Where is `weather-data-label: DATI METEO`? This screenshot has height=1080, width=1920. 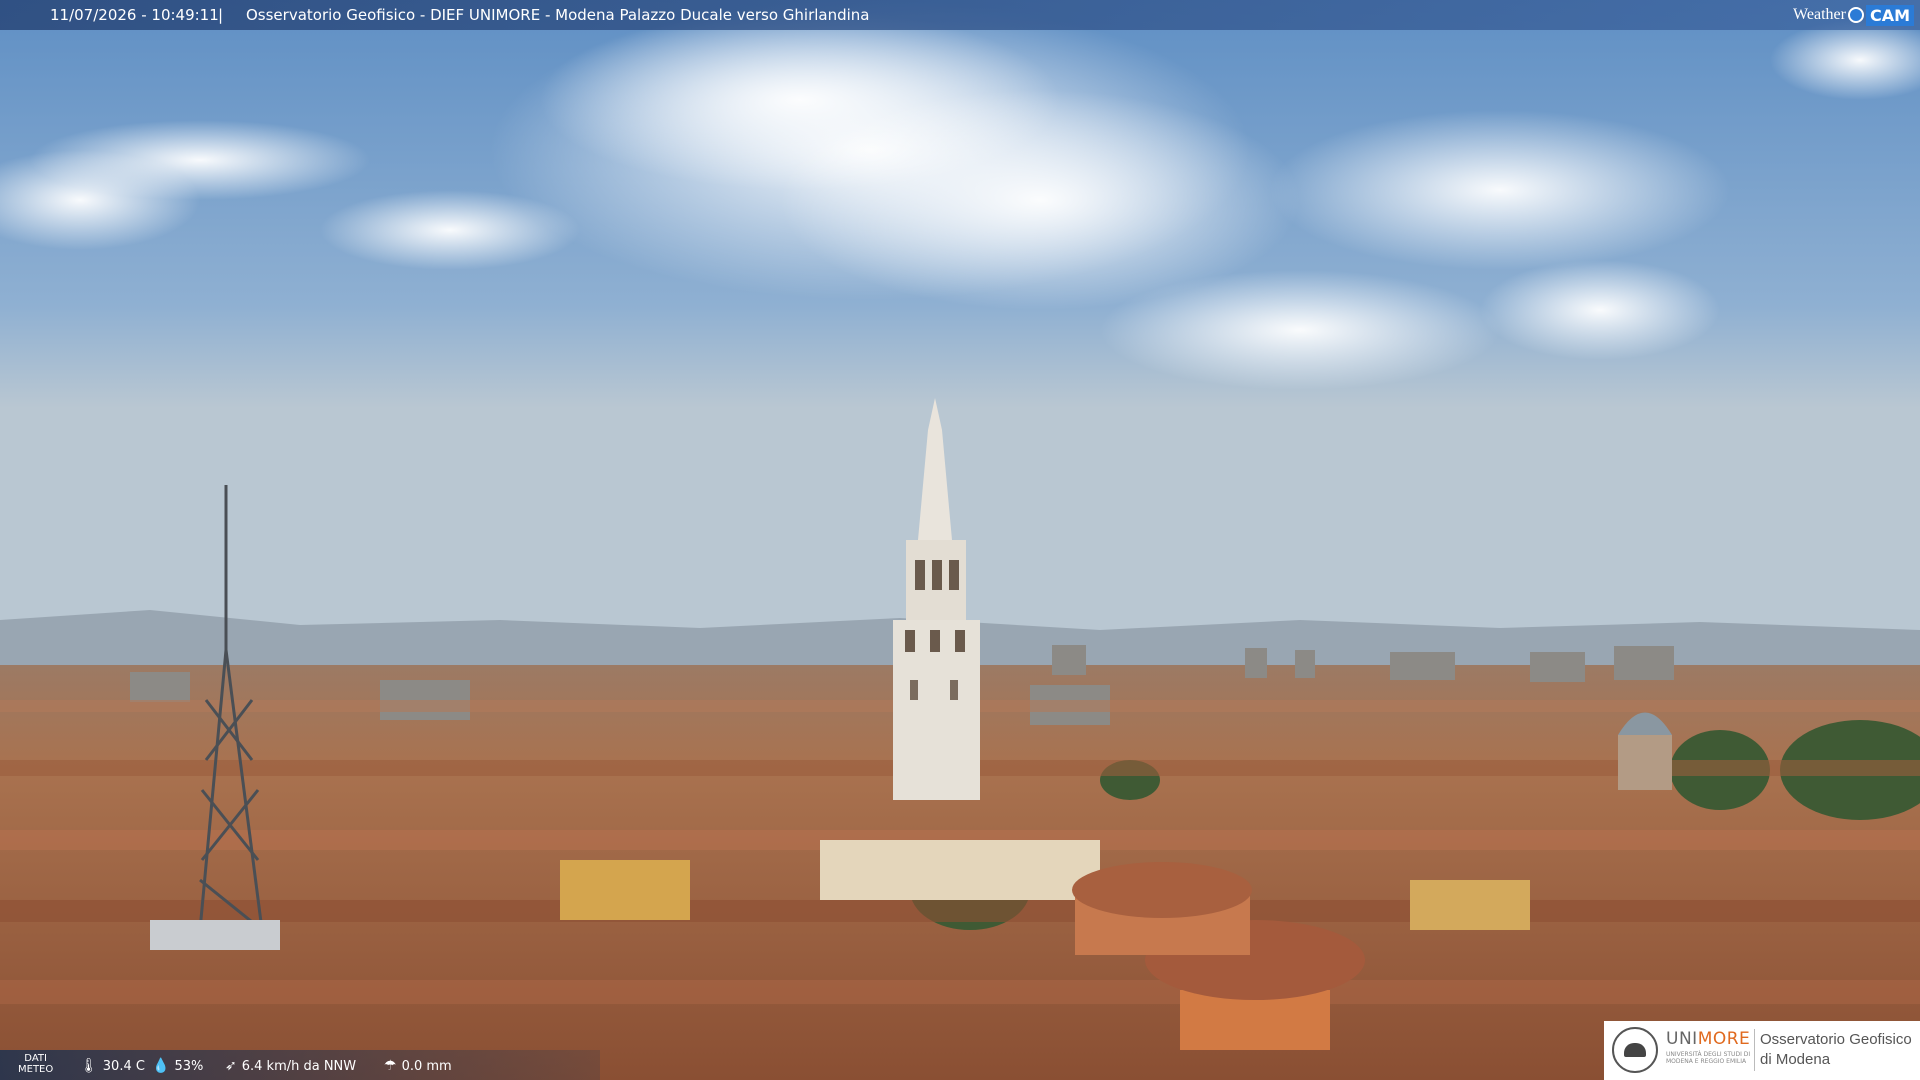 weather-data-label: DATI METEO is located at coordinates (35, 1064).